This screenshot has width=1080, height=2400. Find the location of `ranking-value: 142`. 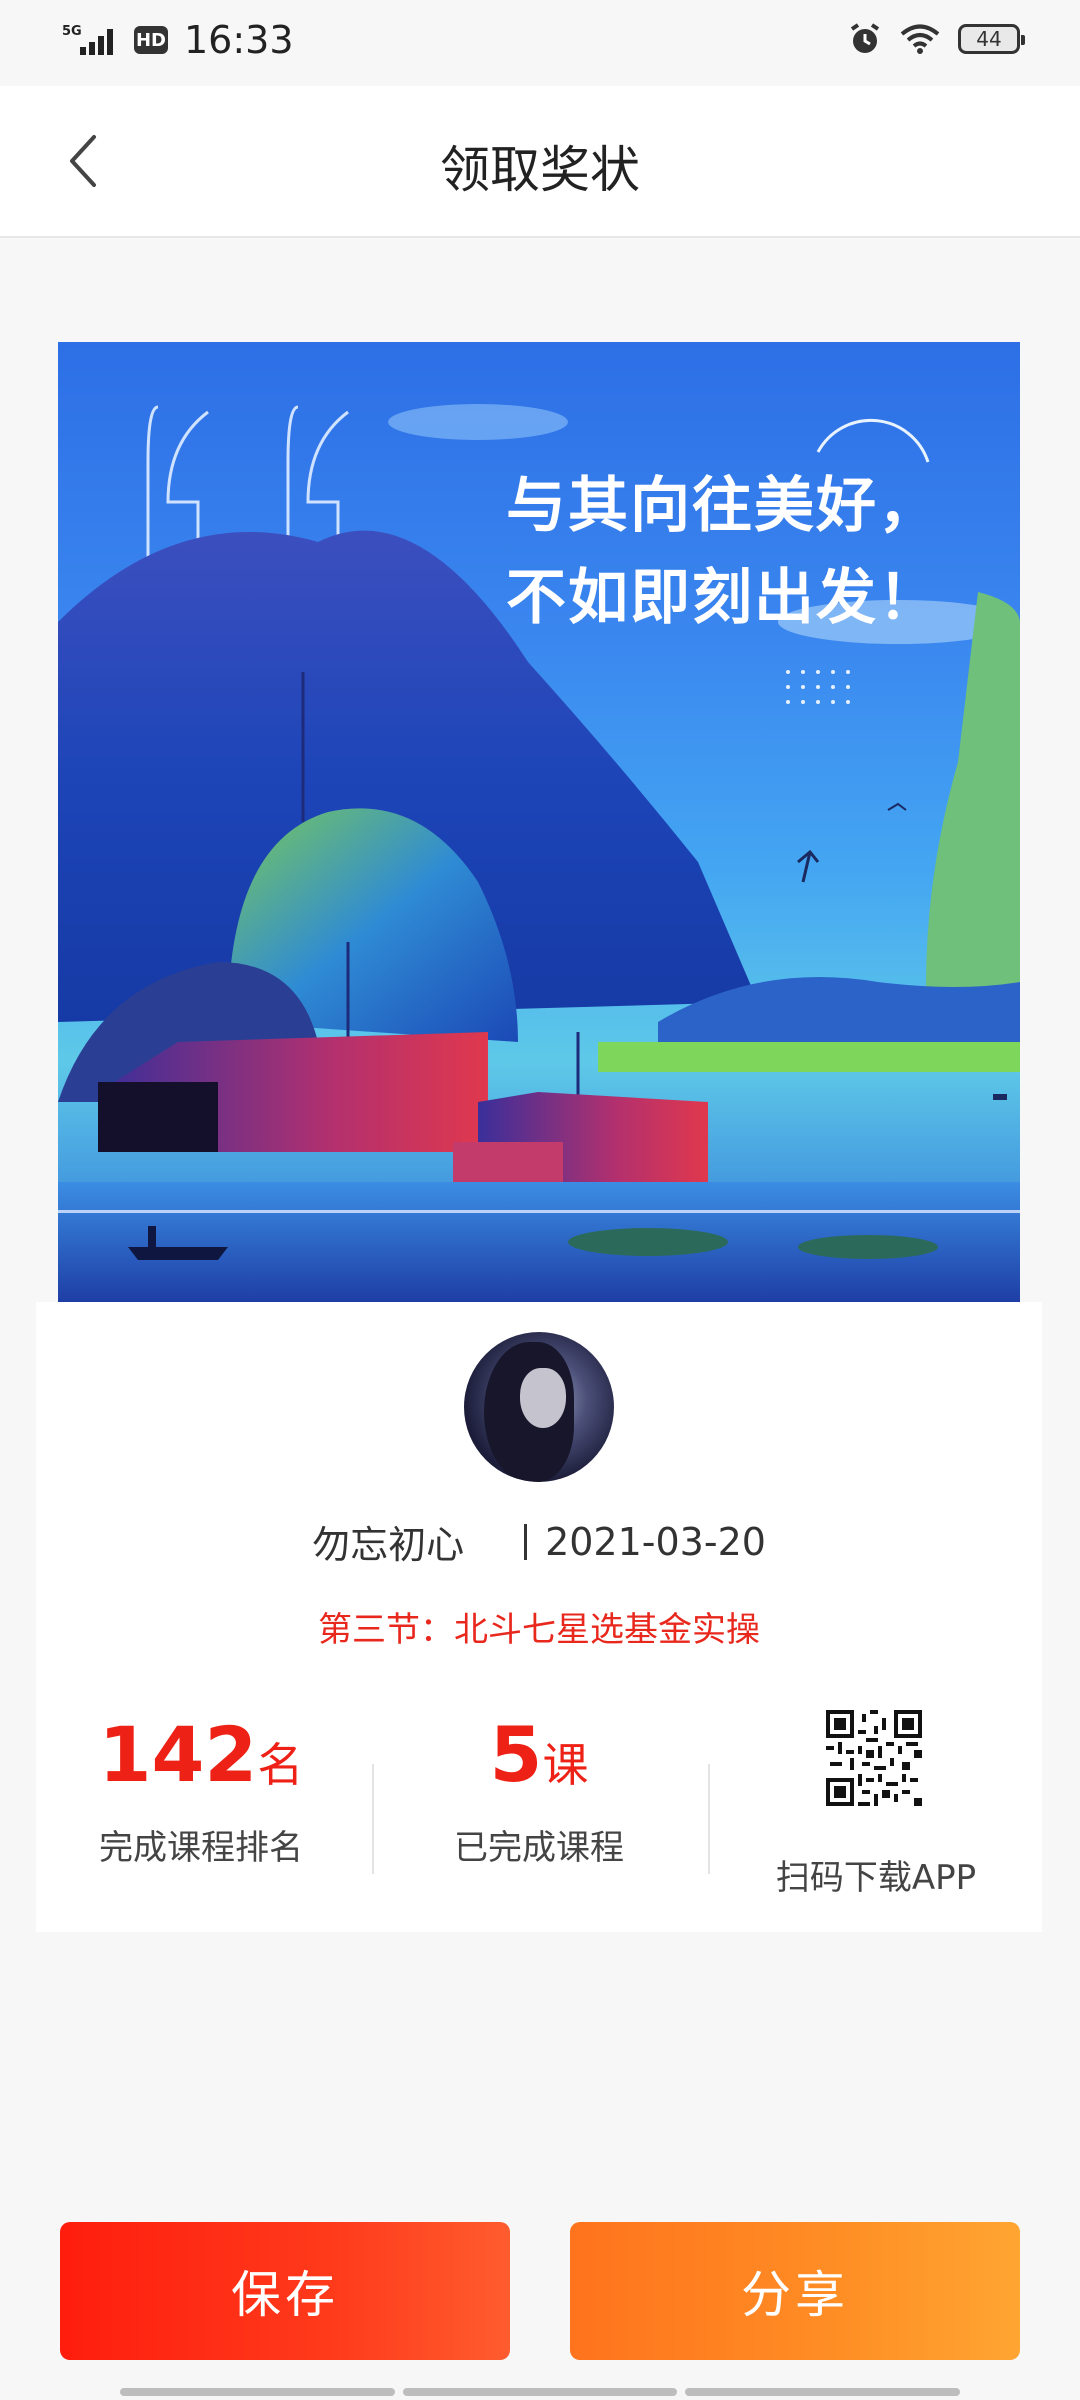

ranking-value: 142 is located at coordinates (178, 1754).